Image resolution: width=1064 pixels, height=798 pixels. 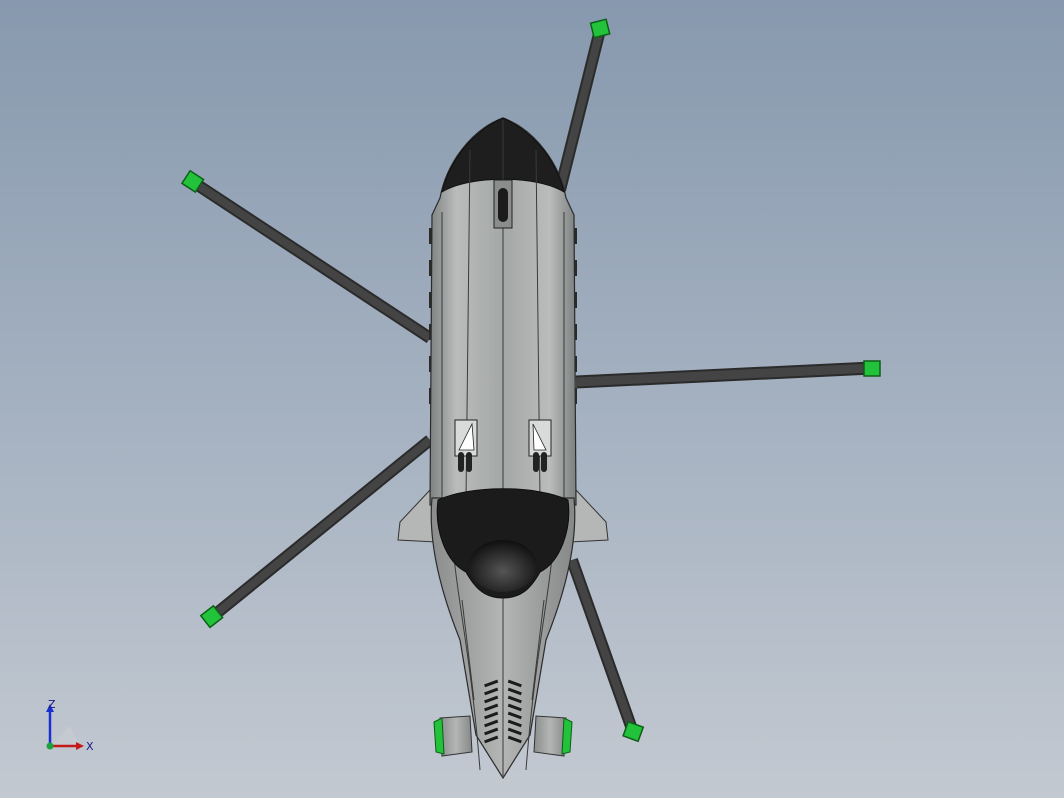 I want to click on fuselage, so click(x=503, y=448).